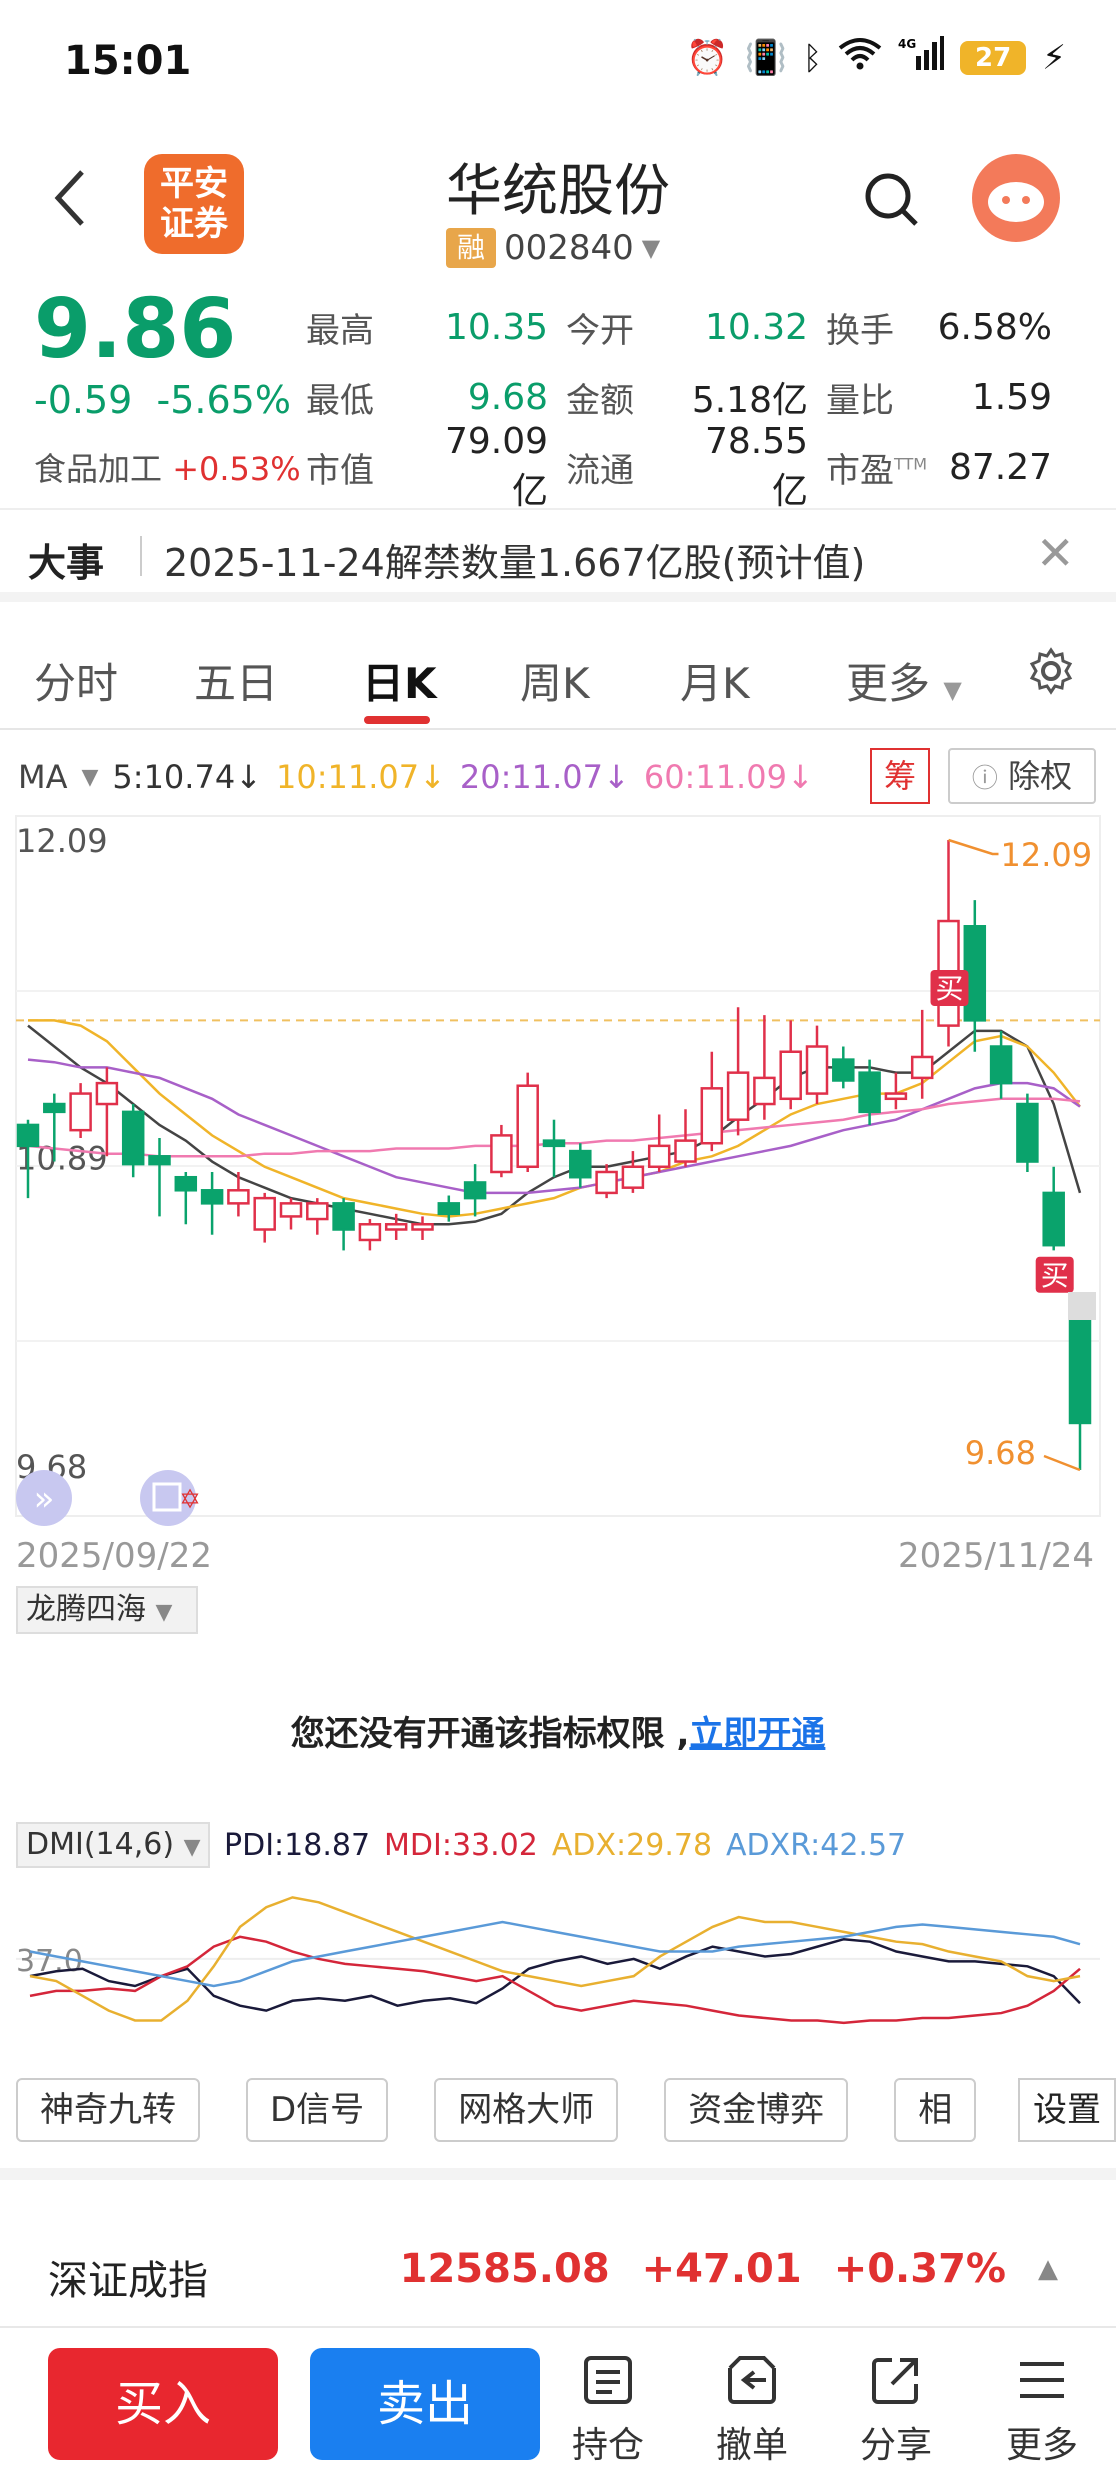 The image size is (1116, 2484). I want to click on nav-share: 分享, so click(896, 2411).